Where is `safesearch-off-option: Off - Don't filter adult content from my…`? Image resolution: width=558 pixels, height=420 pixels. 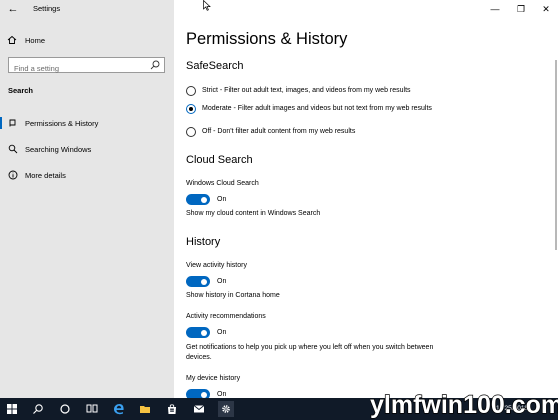 safesearch-off-option: Off - Don't filter adult content from my… is located at coordinates (314, 132).